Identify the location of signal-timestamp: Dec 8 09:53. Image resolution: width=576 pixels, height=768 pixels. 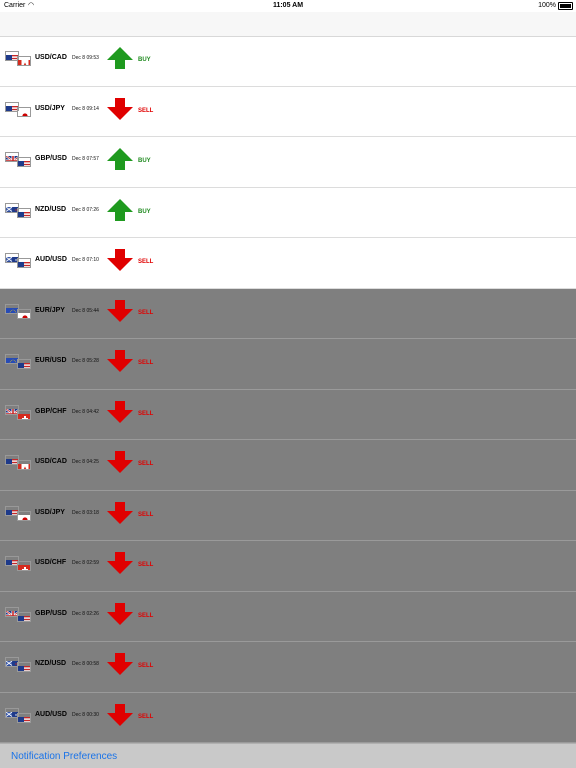
(85, 58).